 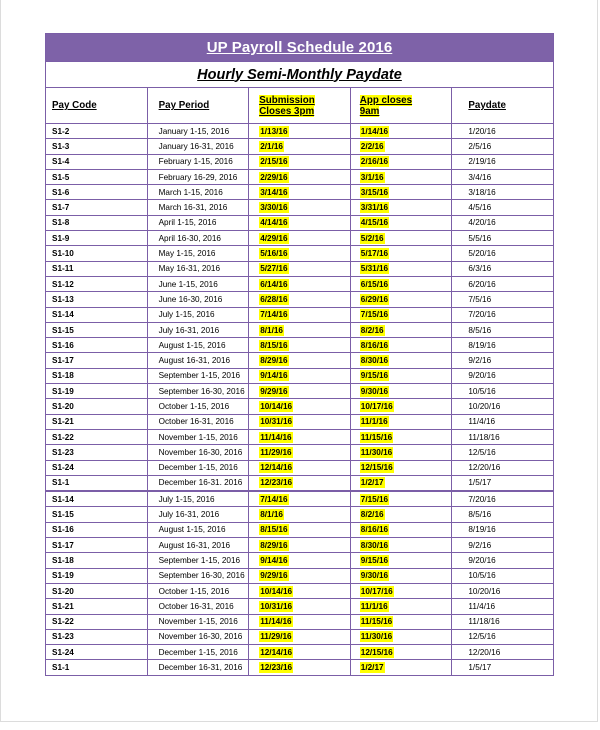 I want to click on cell-submission-date: 6/14/16, so click(x=299, y=284).